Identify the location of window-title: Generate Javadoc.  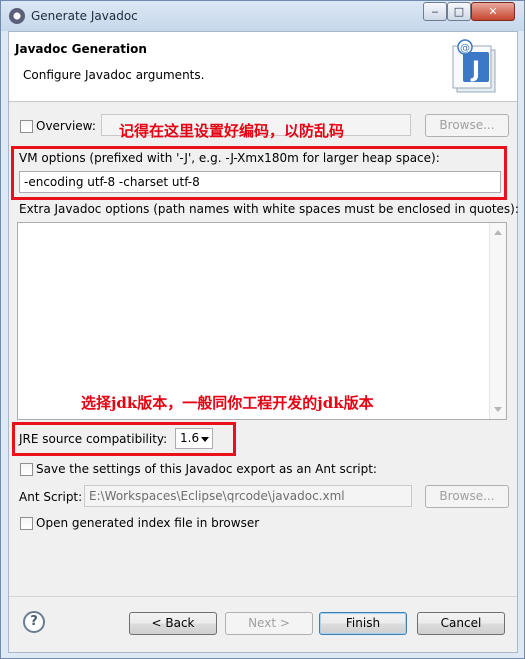
(84, 16).